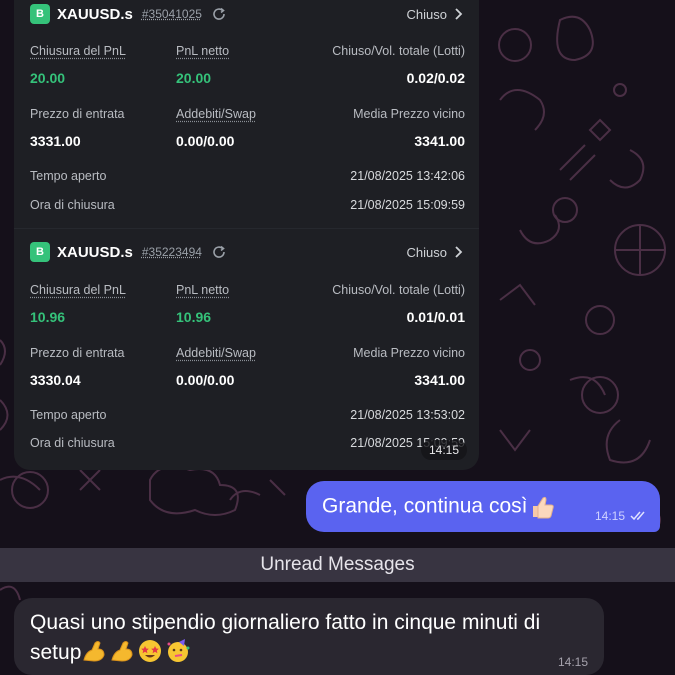 Image resolution: width=675 pixels, height=675 pixels. Describe the element at coordinates (337, 565) in the screenshot. I see `unread-messages-divider: Unread Messages` at that location.